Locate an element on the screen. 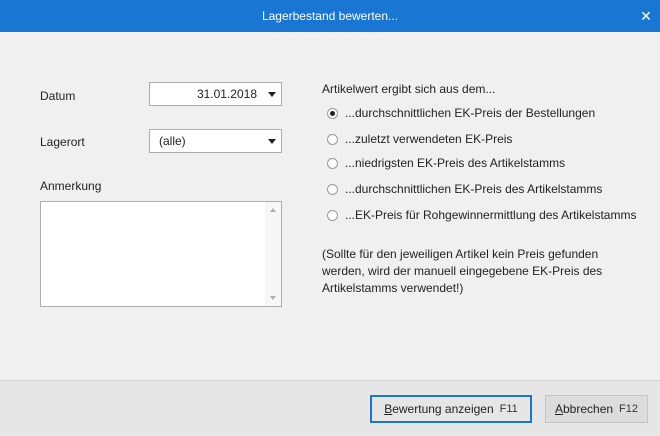  shortcut-key: F11 is located at coordinates (508, 409).